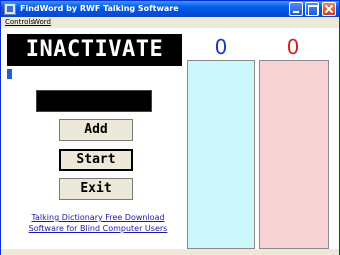  What do you see at coordinates (221, 154) in the screenshot?
I see `found-words-panel-left` at bounding box center [221, 154].